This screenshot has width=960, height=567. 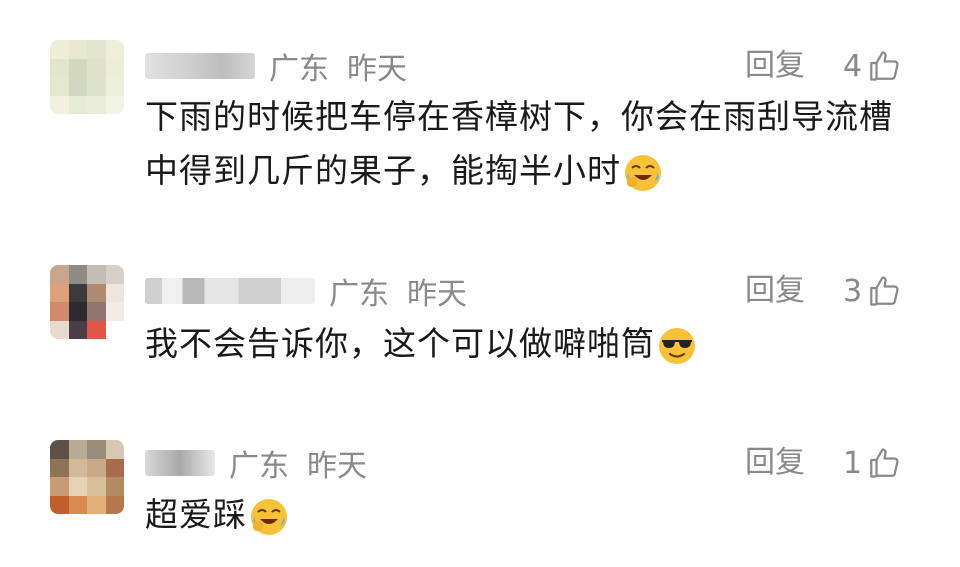 I want to click on sunglasses-face-icon, so click(x=677, y=345).